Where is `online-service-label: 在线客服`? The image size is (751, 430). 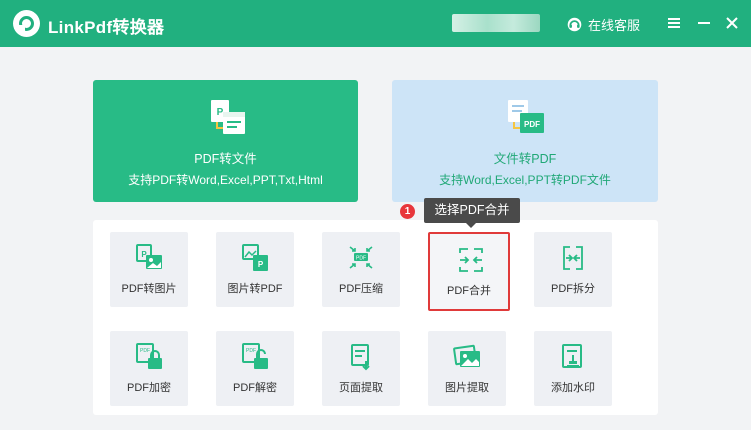 online-service-label: 在线客服 is located at coordinates (614, 25).